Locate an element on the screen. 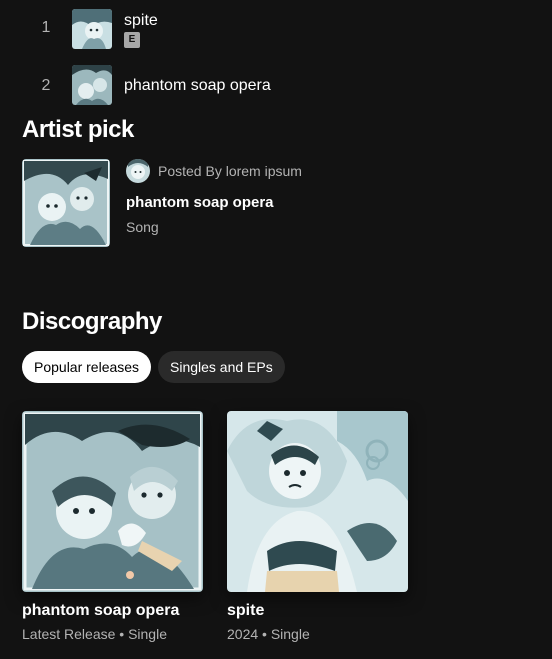 This screenshot has height=659, width=552. artist-pick-title: phantom soap opera is located at coordinates (200, 202).